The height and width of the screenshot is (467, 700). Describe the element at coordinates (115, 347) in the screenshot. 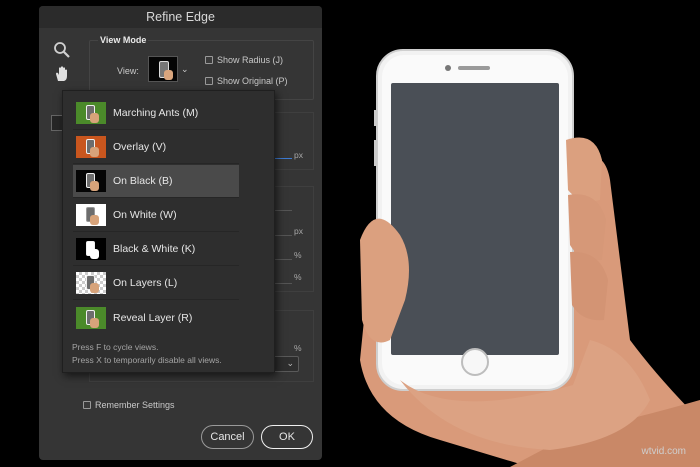

I see `hint-cycle: Press F to cycle views.` at that location.